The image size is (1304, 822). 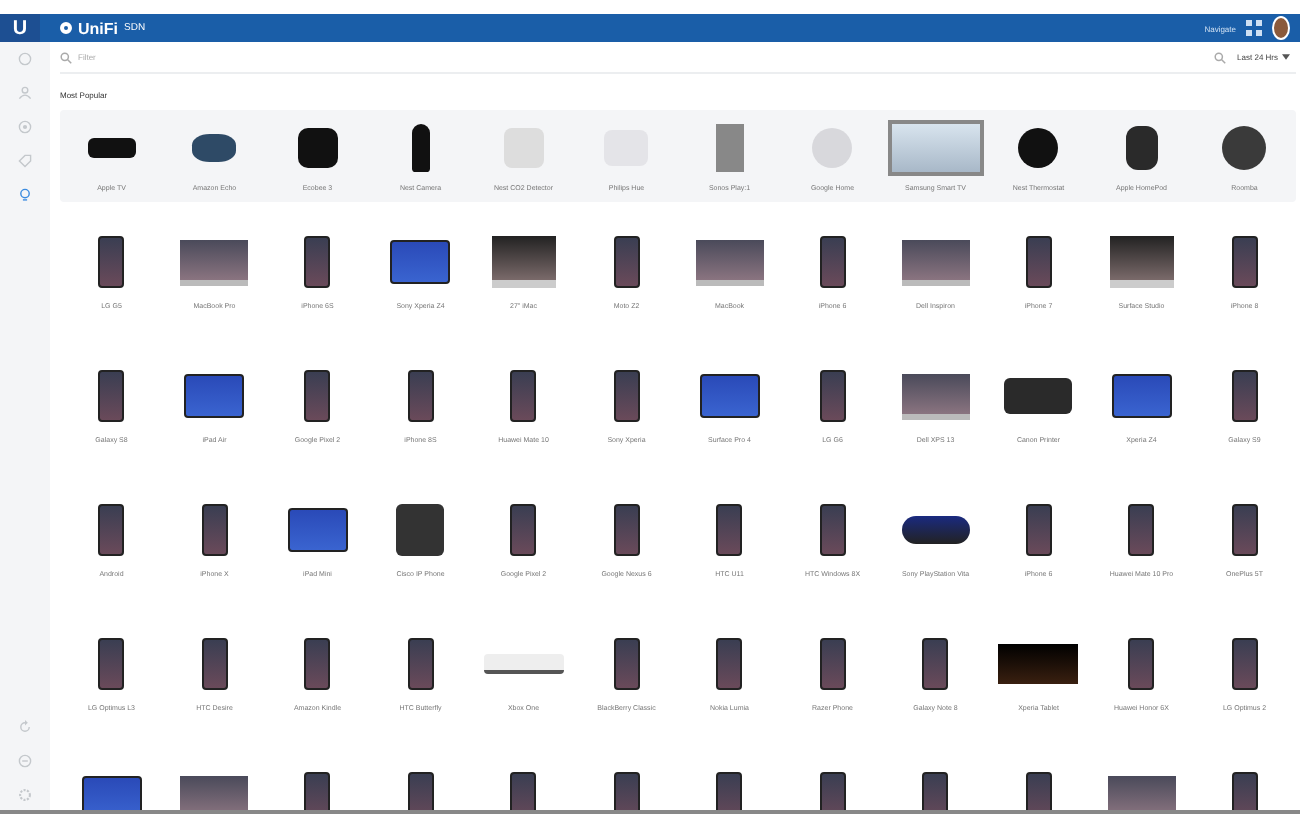 I want to click on search-icon, so click(x=66, y=57).